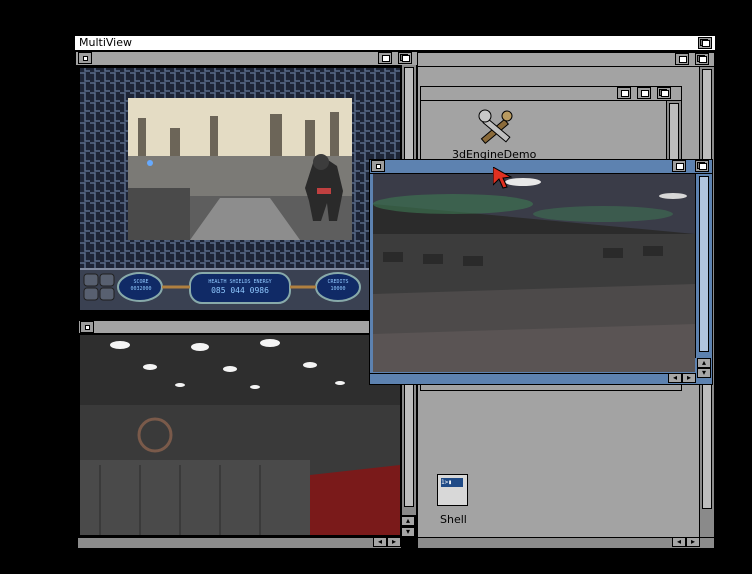  What do you see at coordinates (624, 93) in the screenshot?
I see `iconify-icon` at bounding box center [624, 93].